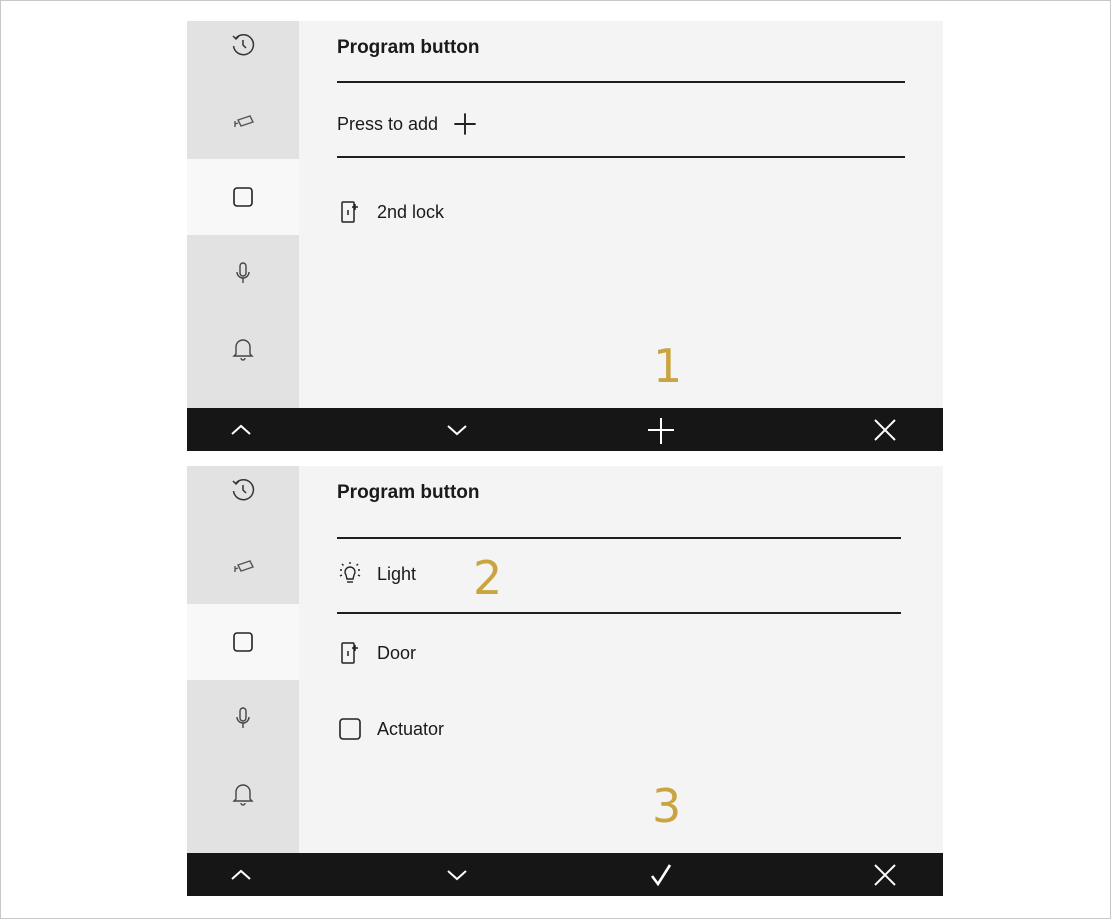 This screenshot has width=1111, height=919. I want to click on add-button, so click(661, 429).